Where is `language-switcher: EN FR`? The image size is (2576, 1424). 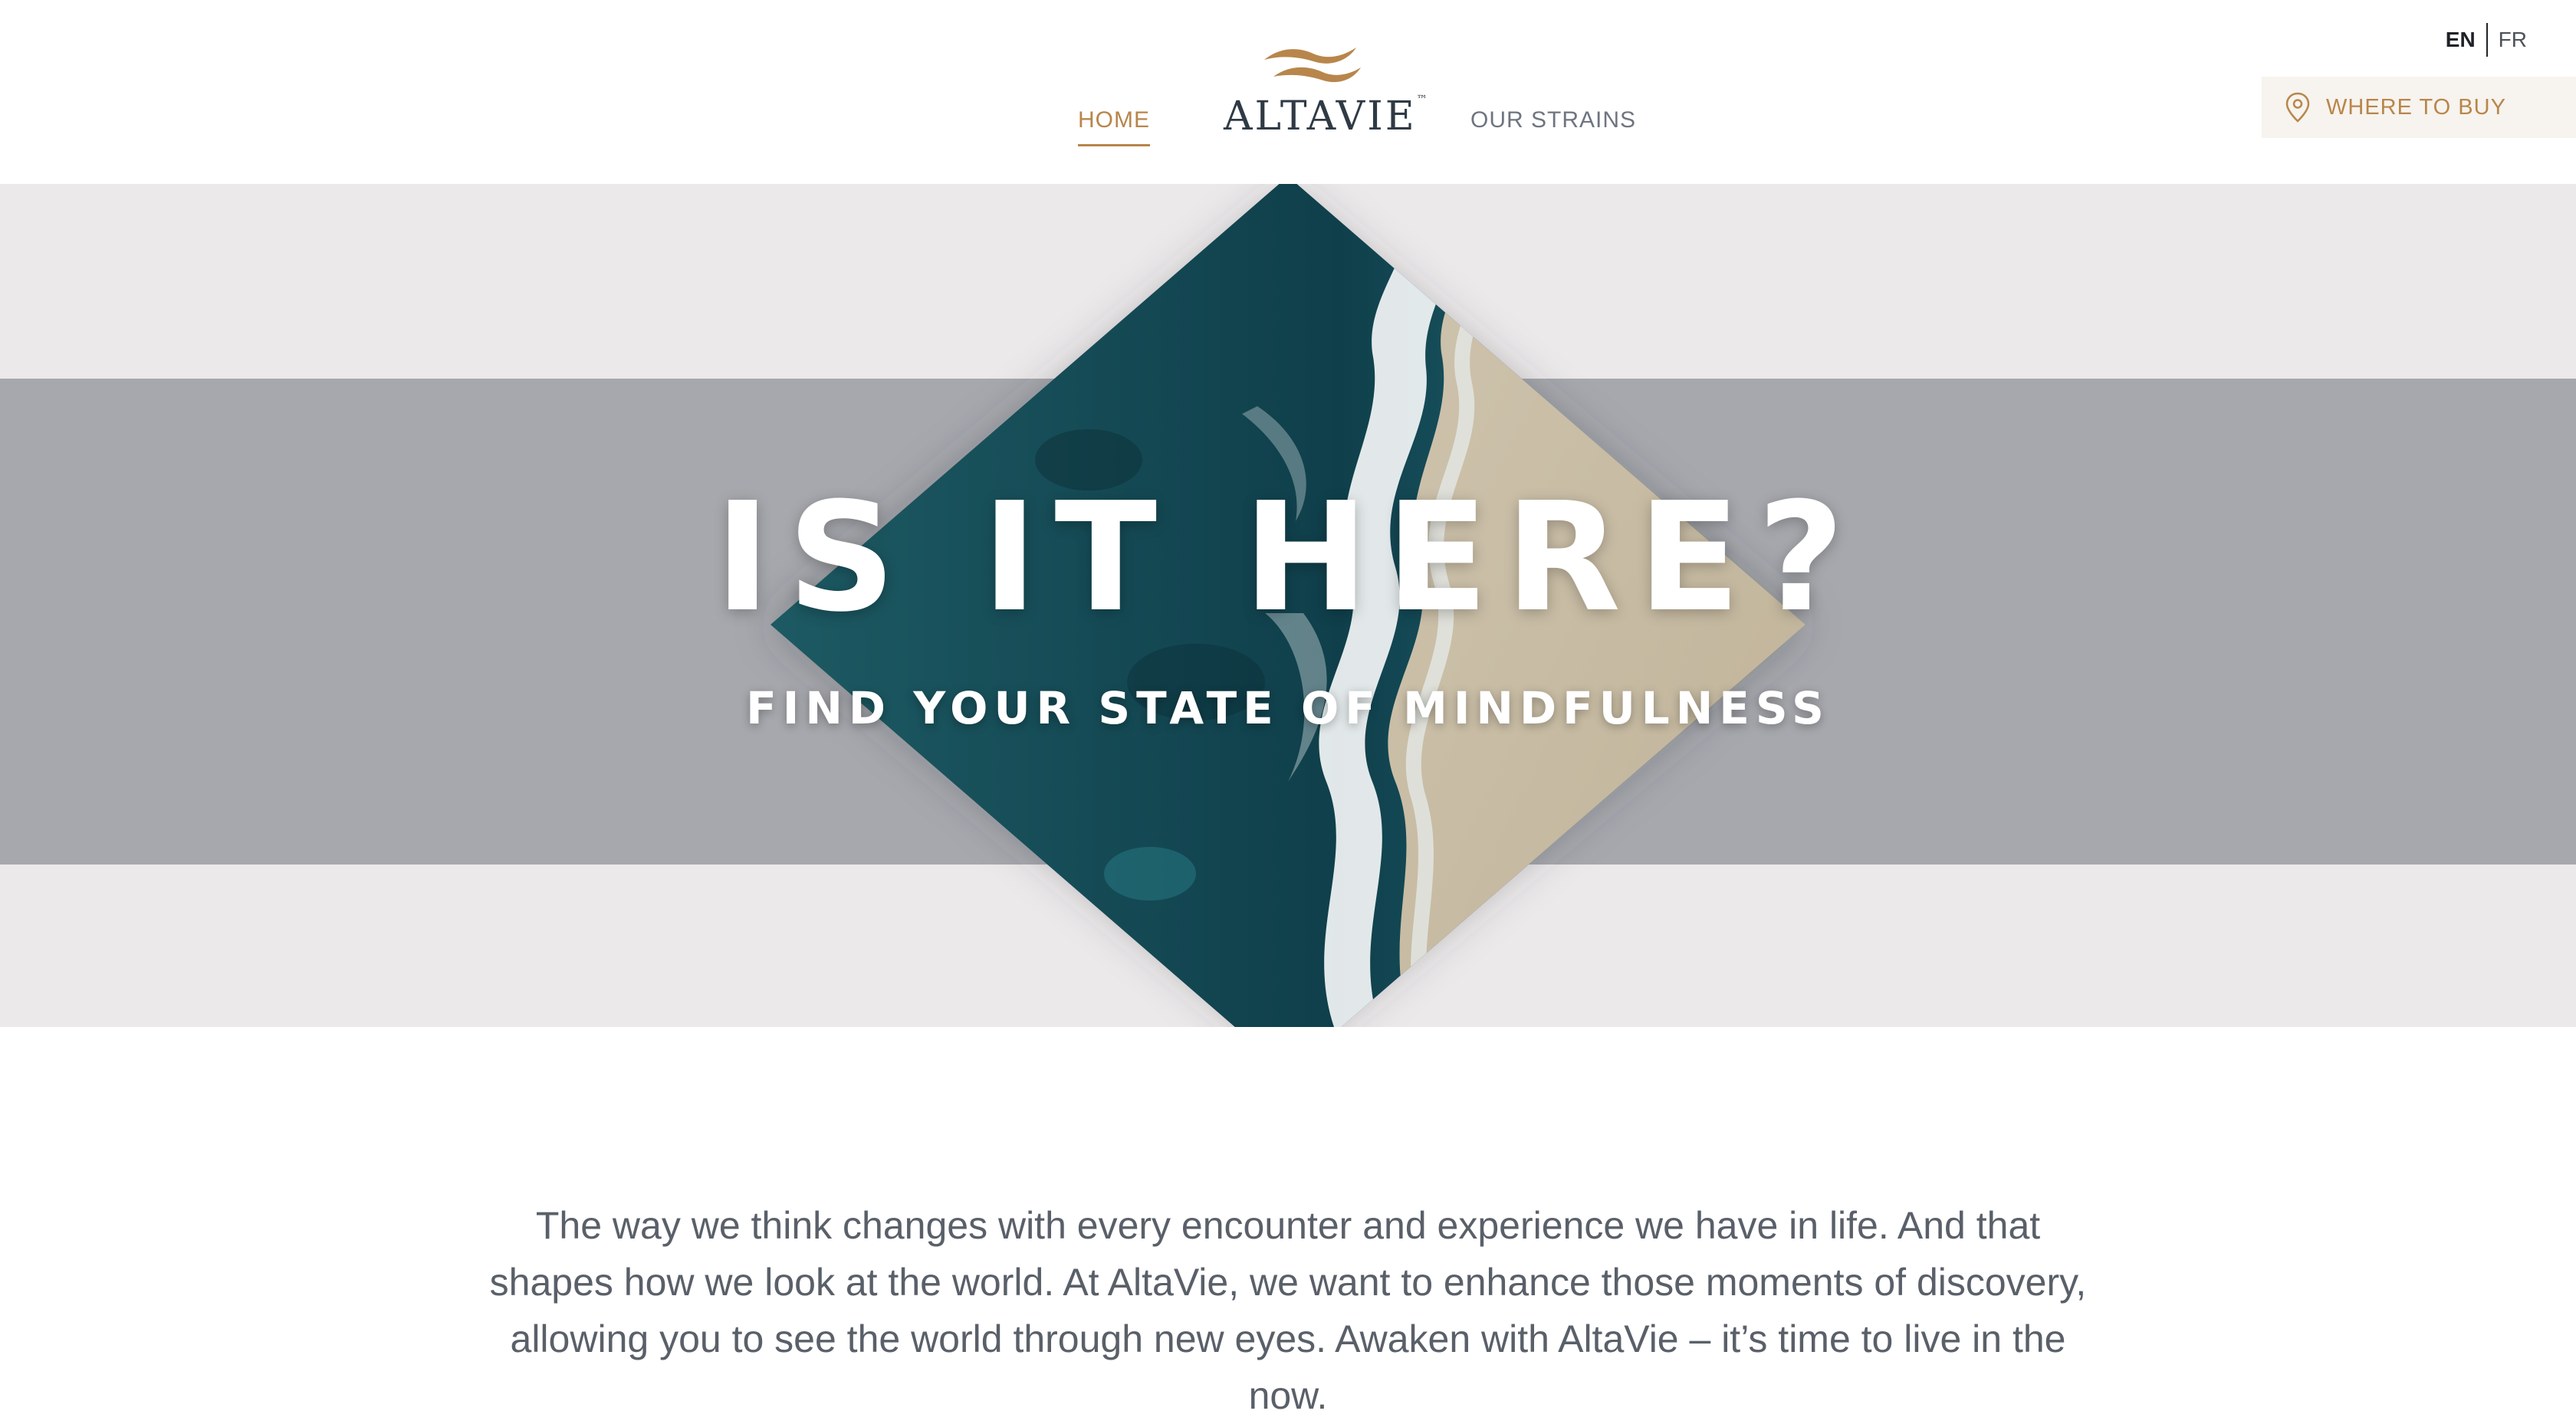
language-switcher: EN FR is located at coordinates (2487, 40).